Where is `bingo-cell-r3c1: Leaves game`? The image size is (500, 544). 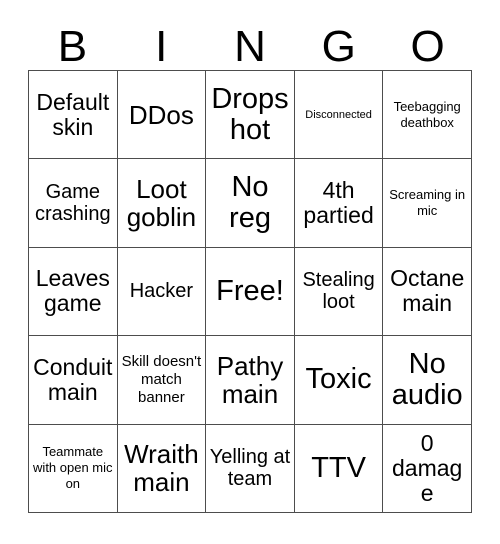 bingo-cell-r3c1: Leaves game is located at coordinates (73, 292).